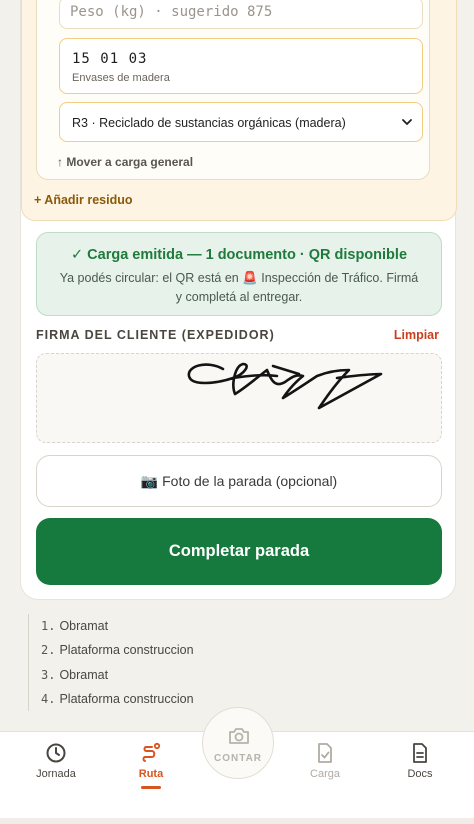  Describe the element at coordinates (244, 675) in the screenshot. I see `list-item: 3. Obramat` at that location.